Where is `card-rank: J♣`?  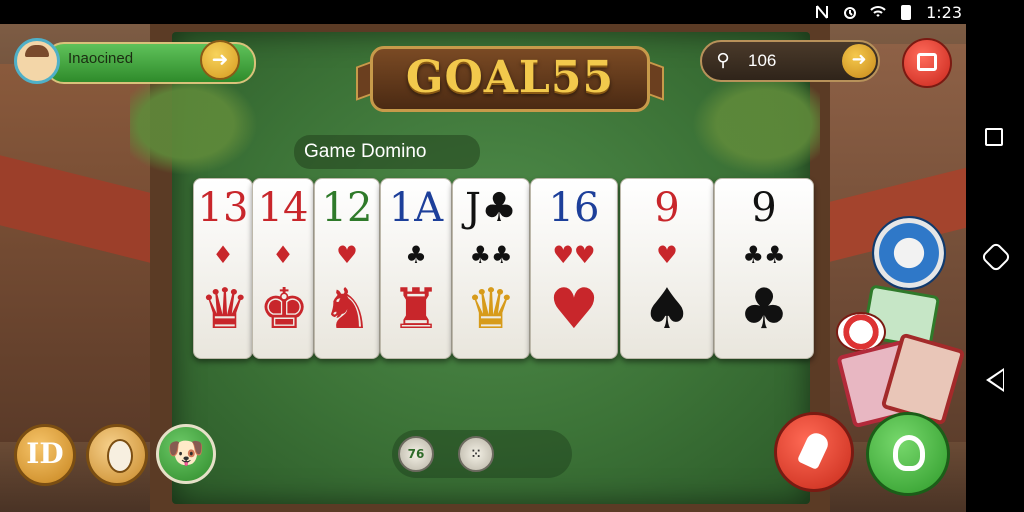 card-rank: J♣ is located at coordinates (491, 208).